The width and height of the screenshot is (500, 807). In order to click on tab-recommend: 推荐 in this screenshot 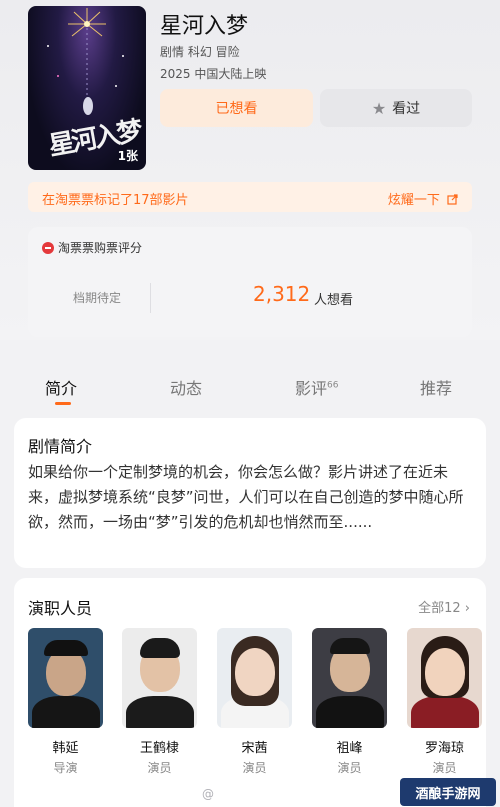, I will do `click(436, 387)`.